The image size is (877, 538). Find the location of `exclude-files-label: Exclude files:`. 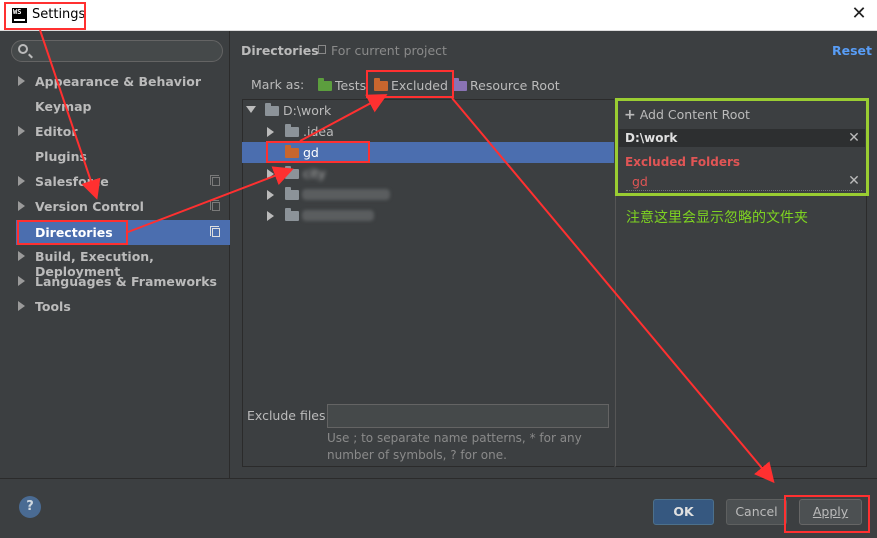

exclude-files-label: Exclude files: is located at coordinates (288, 415).